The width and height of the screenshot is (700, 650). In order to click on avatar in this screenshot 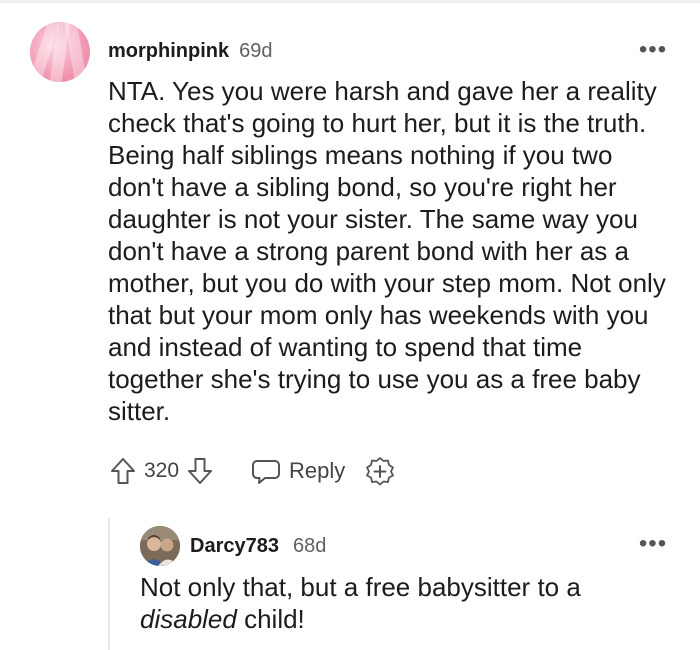, I will do `click(60, 52)`.